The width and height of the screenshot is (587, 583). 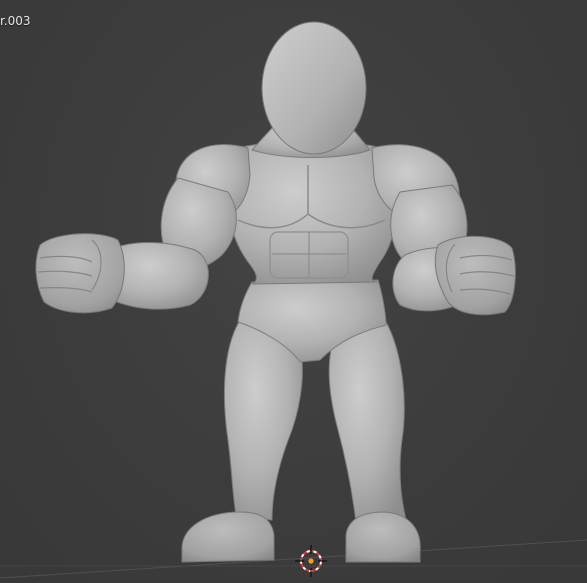 I want to click on ground-grid, so click(x=293, y=559).